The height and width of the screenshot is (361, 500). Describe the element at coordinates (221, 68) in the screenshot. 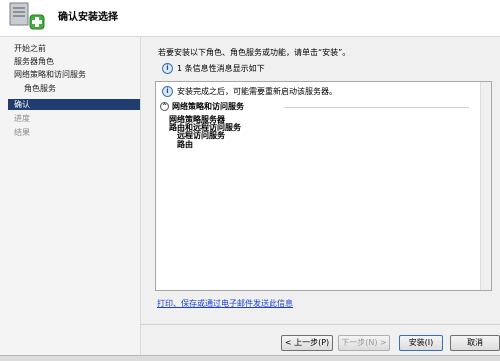

I see `info-count-text: 1 条信息性消息显示如下` at that location.